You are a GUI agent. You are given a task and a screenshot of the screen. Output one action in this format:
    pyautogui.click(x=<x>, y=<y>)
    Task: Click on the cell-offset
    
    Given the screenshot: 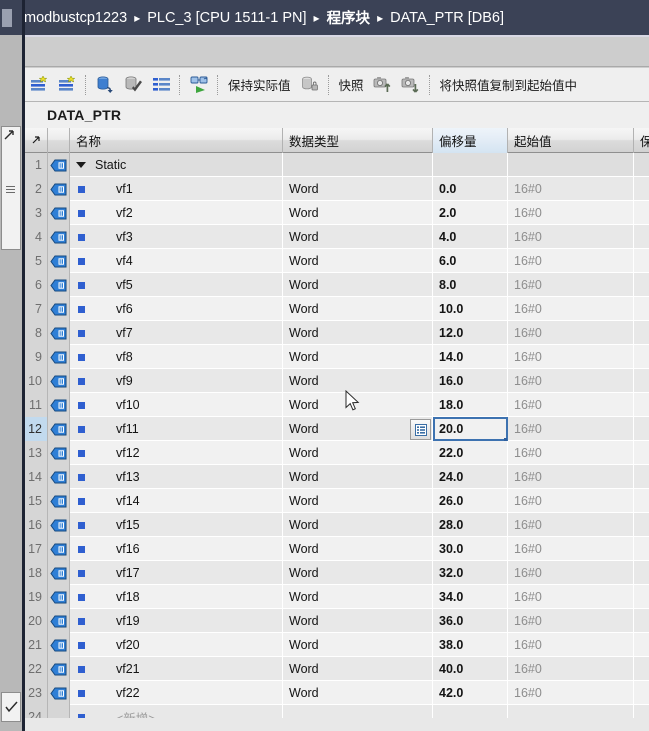 What is the action you would take?
    pyautogui.click(x=470, y=165)
    